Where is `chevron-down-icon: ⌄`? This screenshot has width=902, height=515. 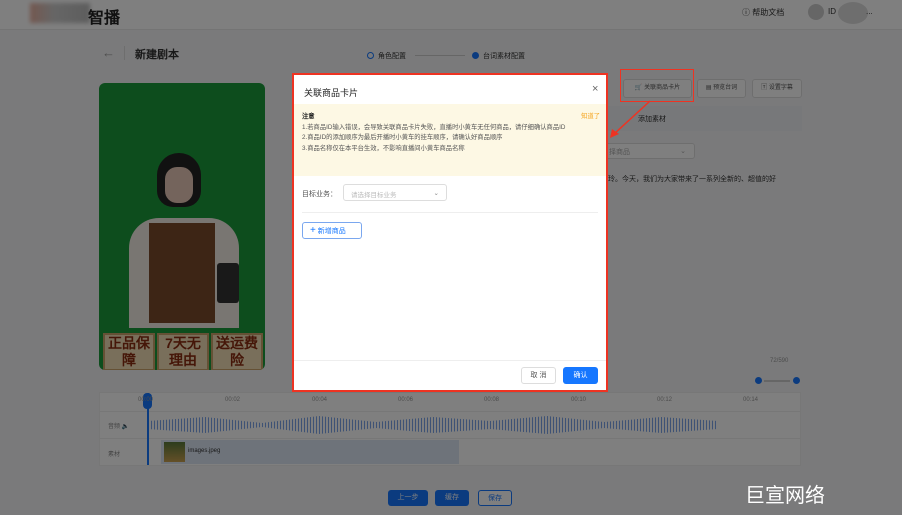
chevron-down-icon: ⌄ is located at coordinates (436, 193).